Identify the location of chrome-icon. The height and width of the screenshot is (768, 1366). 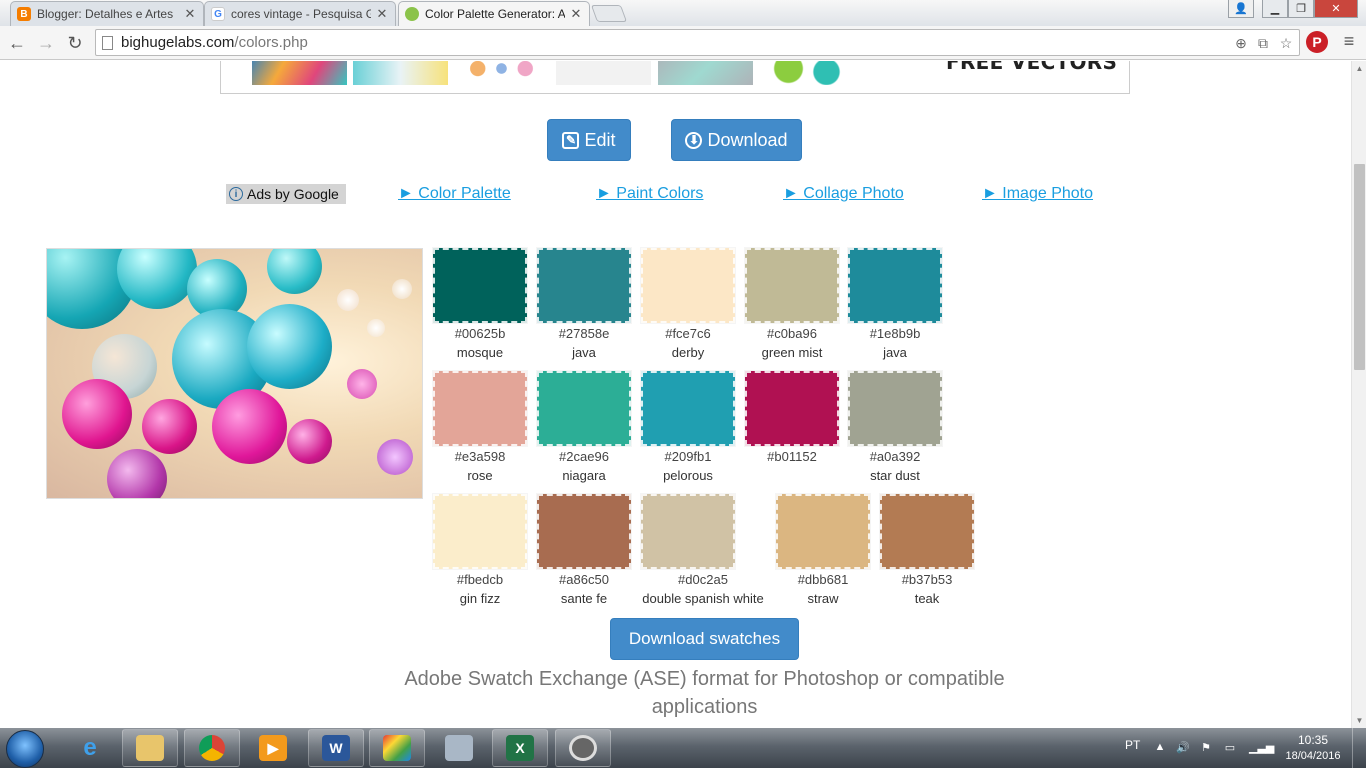
(212, 748).